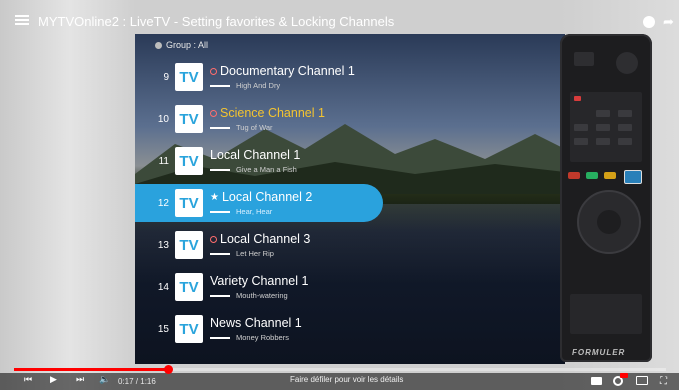 The height and width of the screenshot is (390, 679). I want to click on remote-color-red, so click(574, 175).